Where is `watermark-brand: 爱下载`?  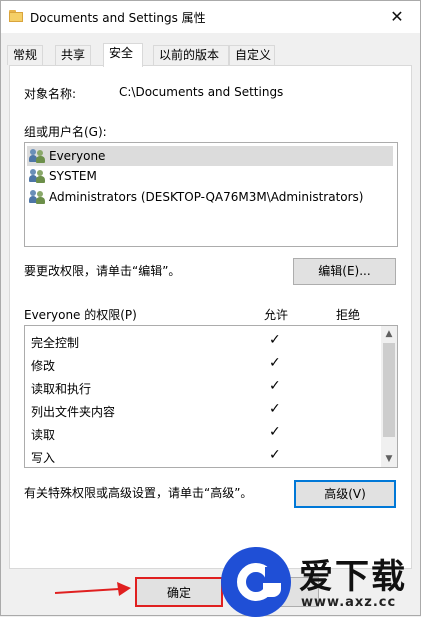 watermark-brand: 爱下载 is located at coordinates (353, 577).